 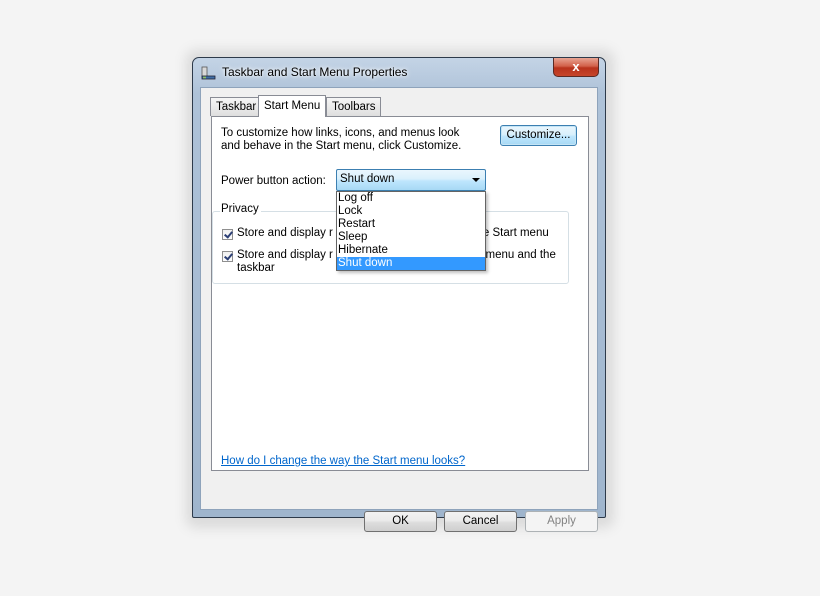 I want to click on option-sleep: Sleep, so click(x=411, y=237).